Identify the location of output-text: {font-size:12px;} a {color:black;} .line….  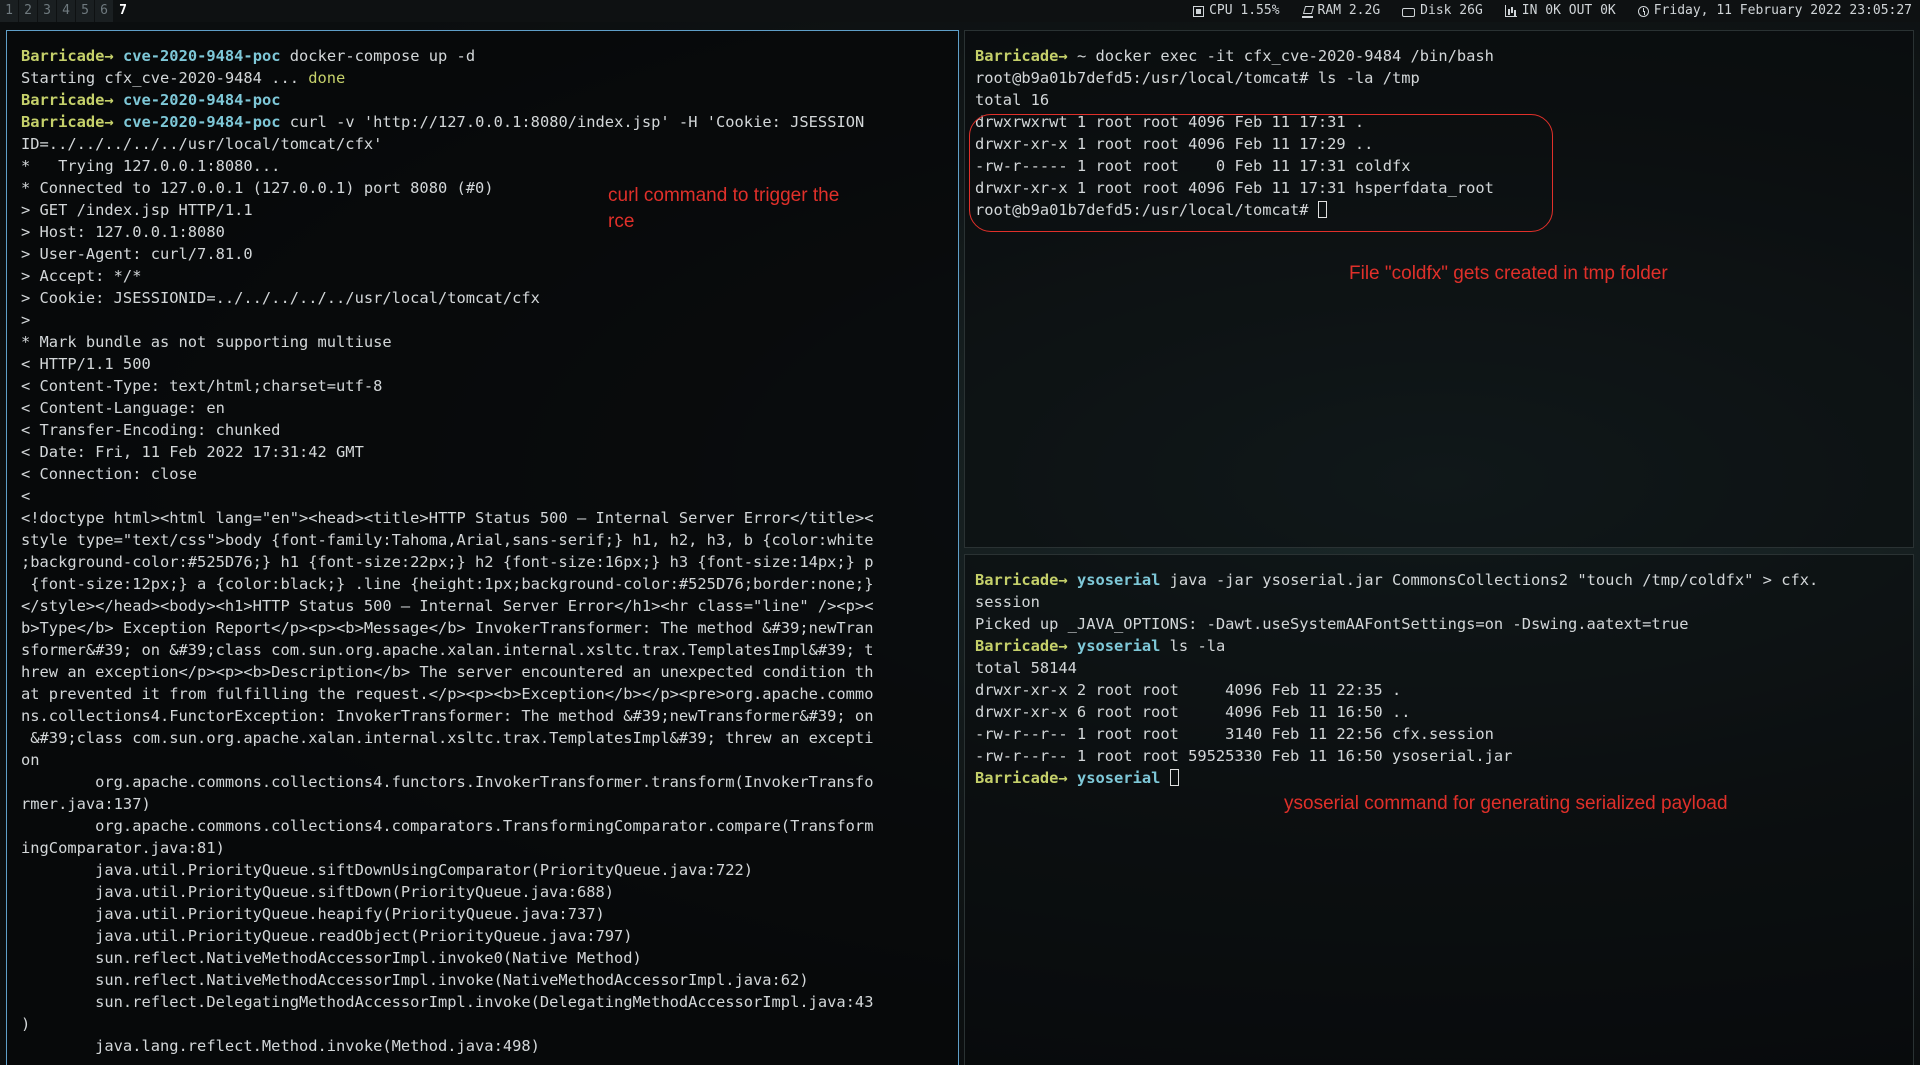
(447, 584).